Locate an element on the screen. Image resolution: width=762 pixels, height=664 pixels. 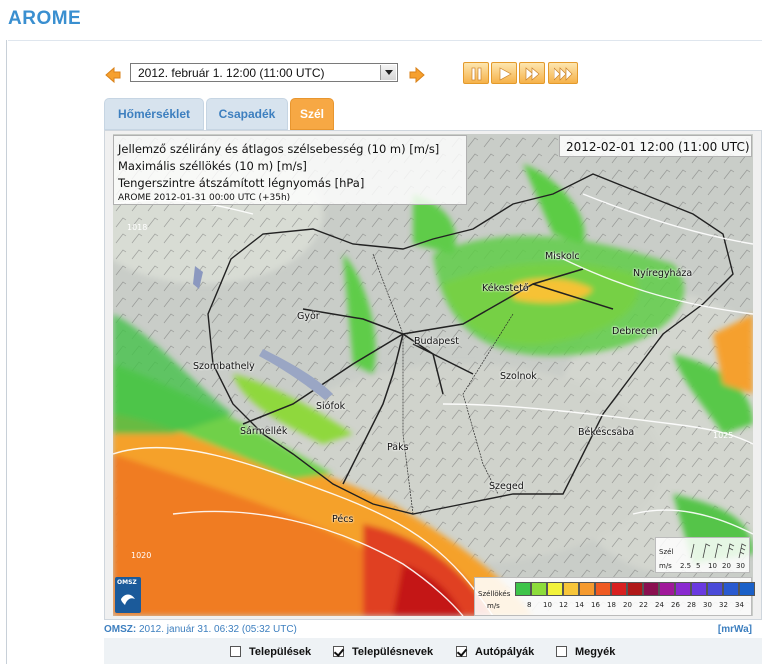
wind-legend-value: 5 is located at coordinates (698, 566).